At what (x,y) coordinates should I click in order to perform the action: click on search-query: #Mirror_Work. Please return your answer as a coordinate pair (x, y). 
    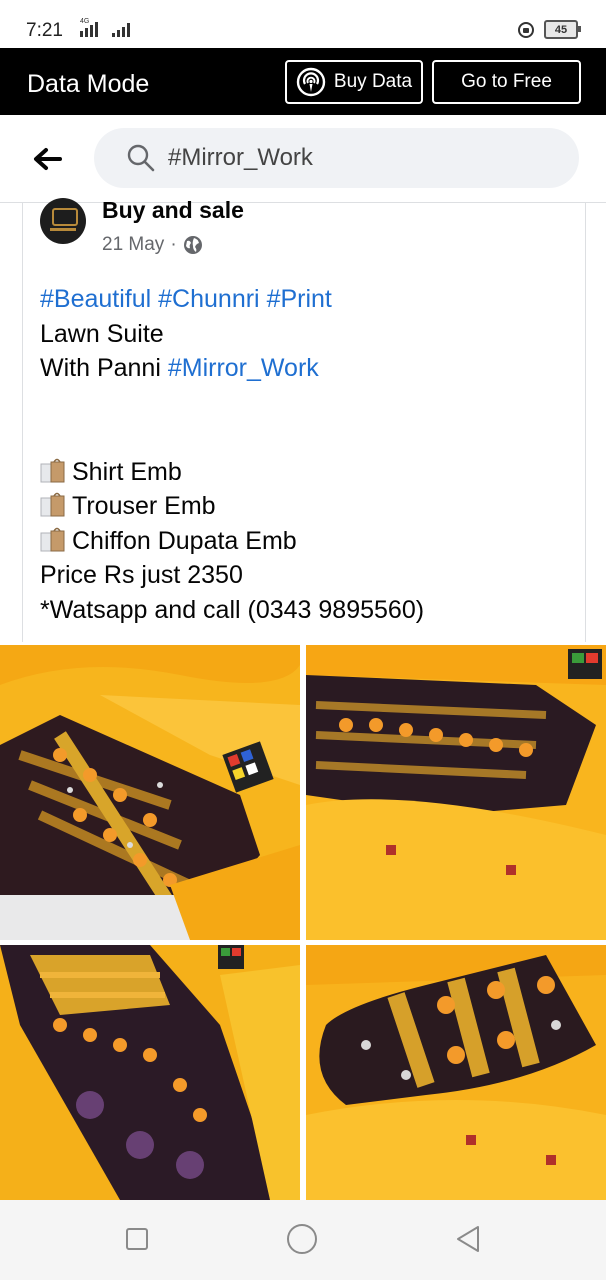
    Looking at the image, I should click on (240, 157).